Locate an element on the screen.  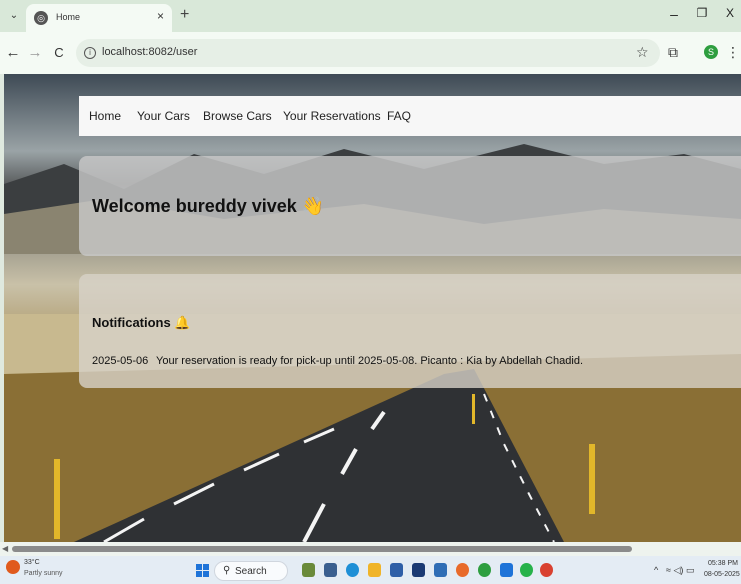
chrome-icon is located at coordinates (546, 570).